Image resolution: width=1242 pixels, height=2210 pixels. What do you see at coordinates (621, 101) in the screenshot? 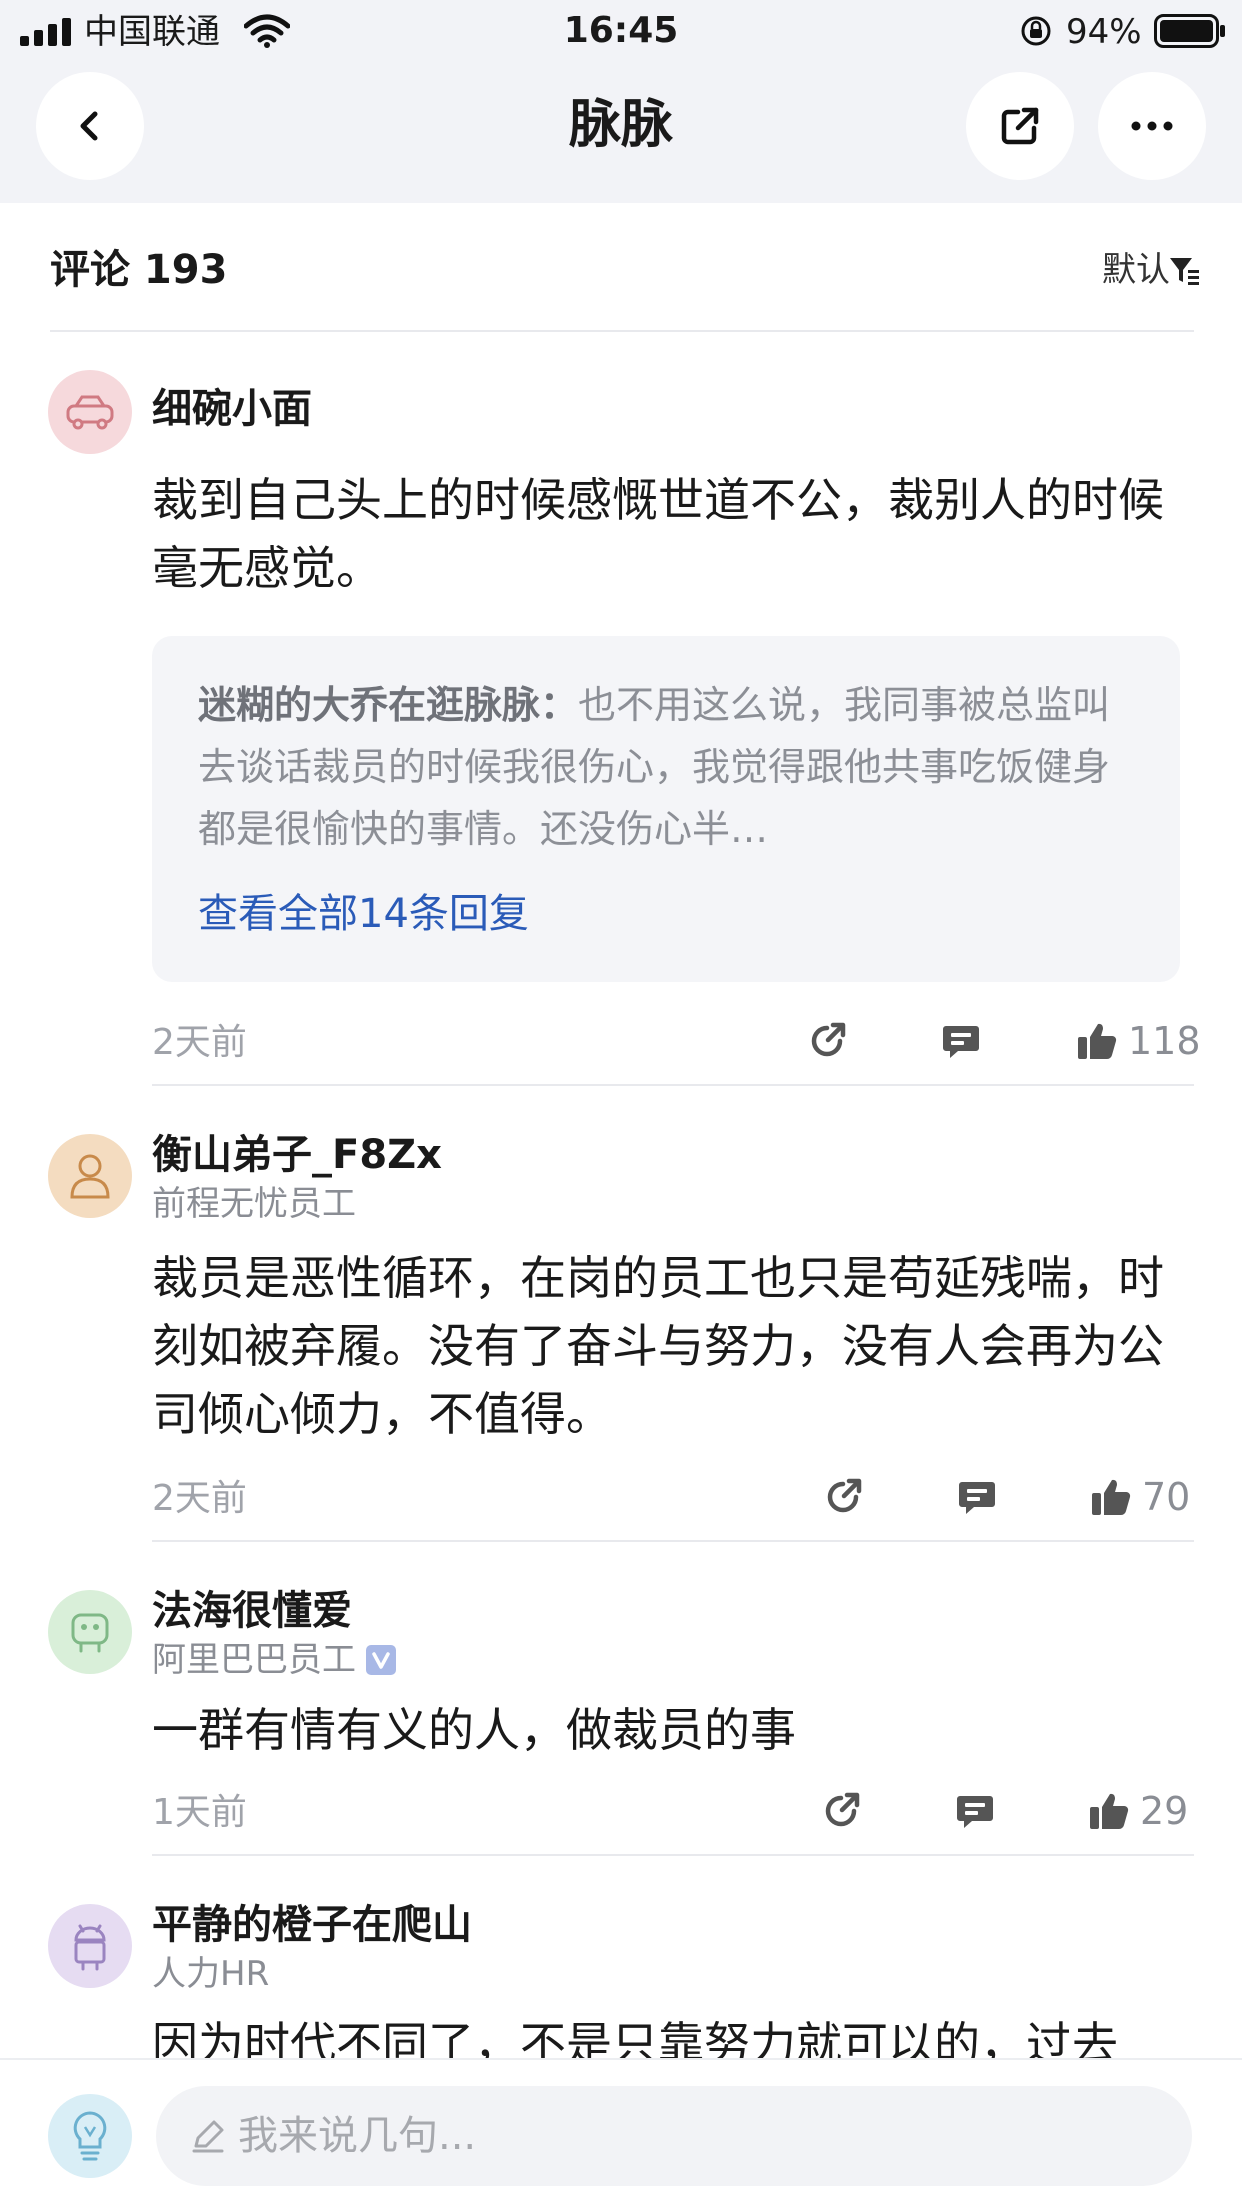
I see `top-bar: 中国联通 16:45 94% 脉脉` at bounding box center [621, 101].